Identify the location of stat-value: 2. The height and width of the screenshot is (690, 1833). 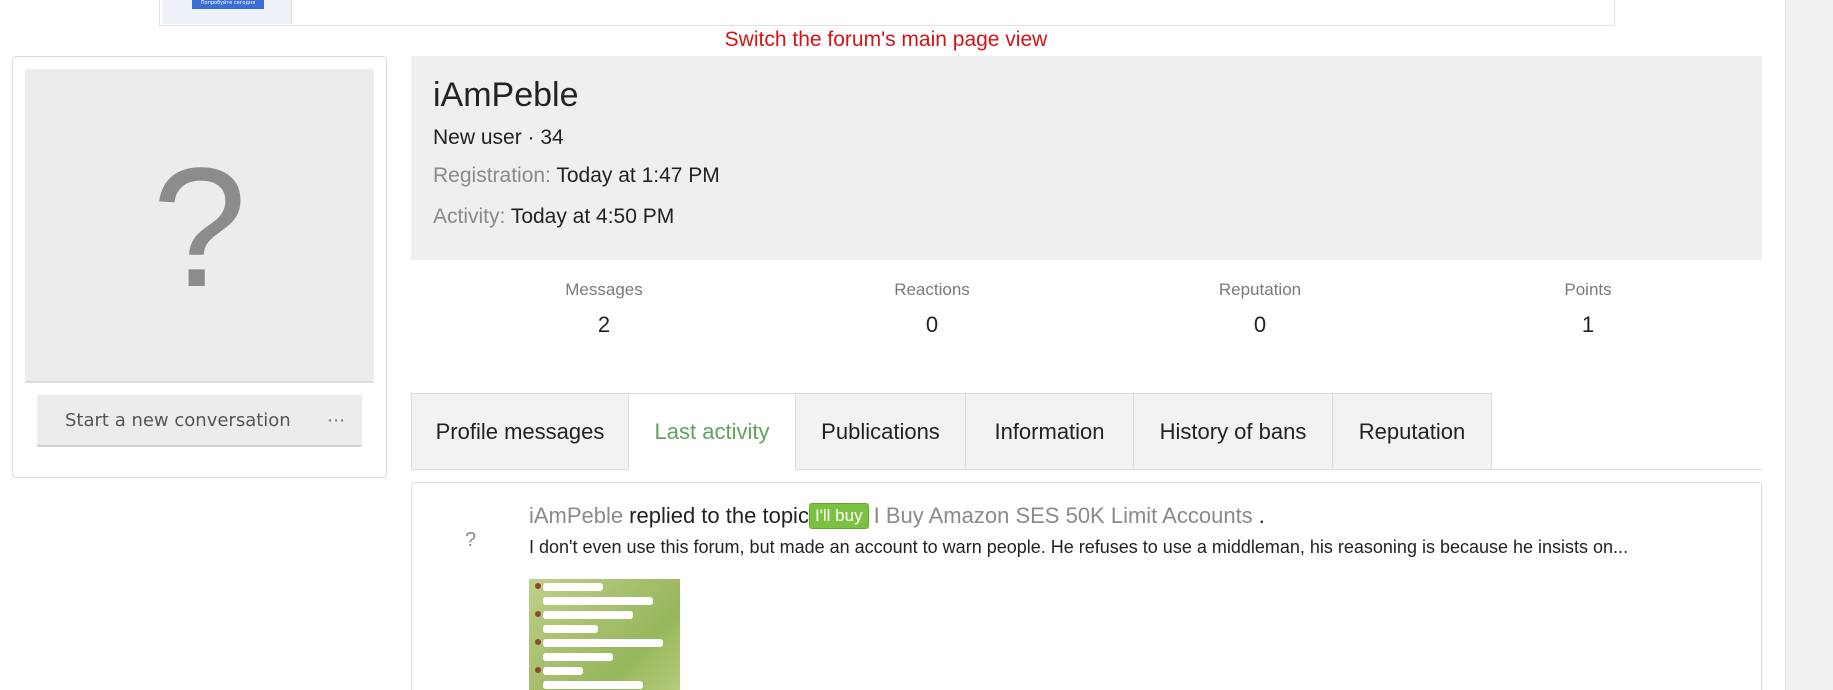
(604, 324).